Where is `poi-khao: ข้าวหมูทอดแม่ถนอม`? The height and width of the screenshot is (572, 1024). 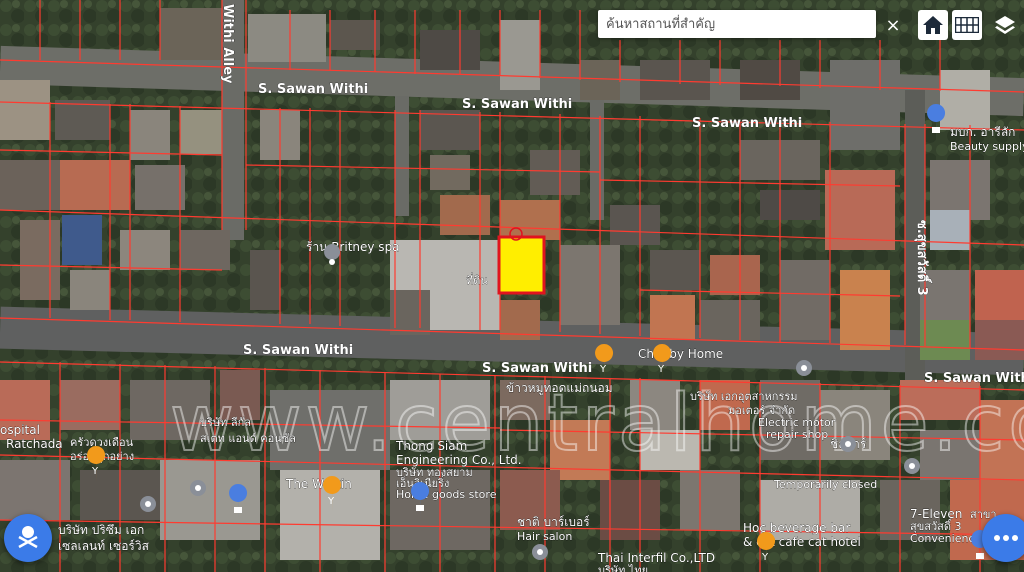 poi-khao: ข้าวหมูทอดแม่ถนอม is located at coordinates (559, 388).